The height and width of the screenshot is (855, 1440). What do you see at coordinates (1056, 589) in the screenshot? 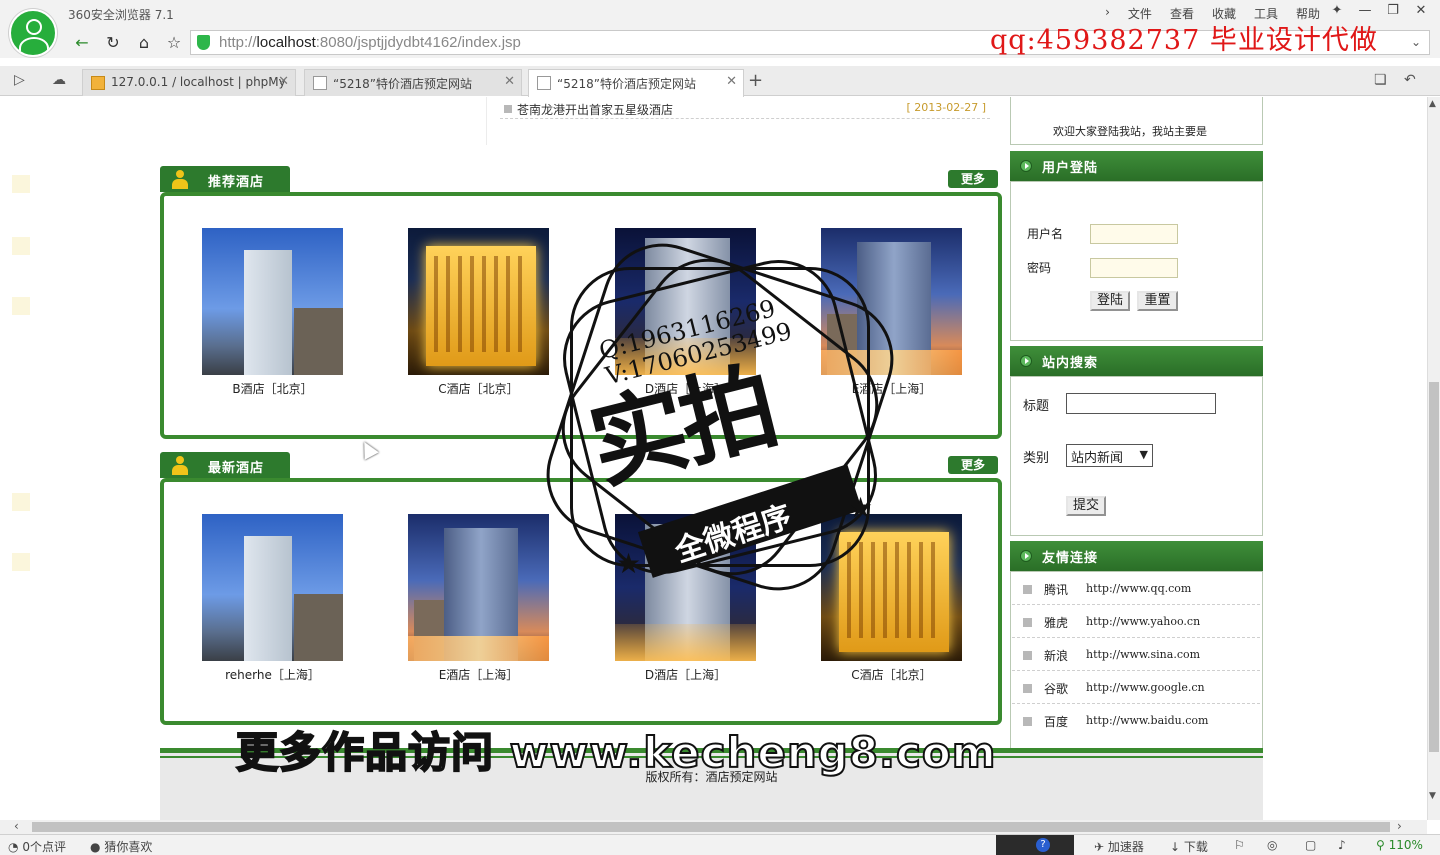
I see `link-name: 腾讯` at bounding box center [1056, 589].